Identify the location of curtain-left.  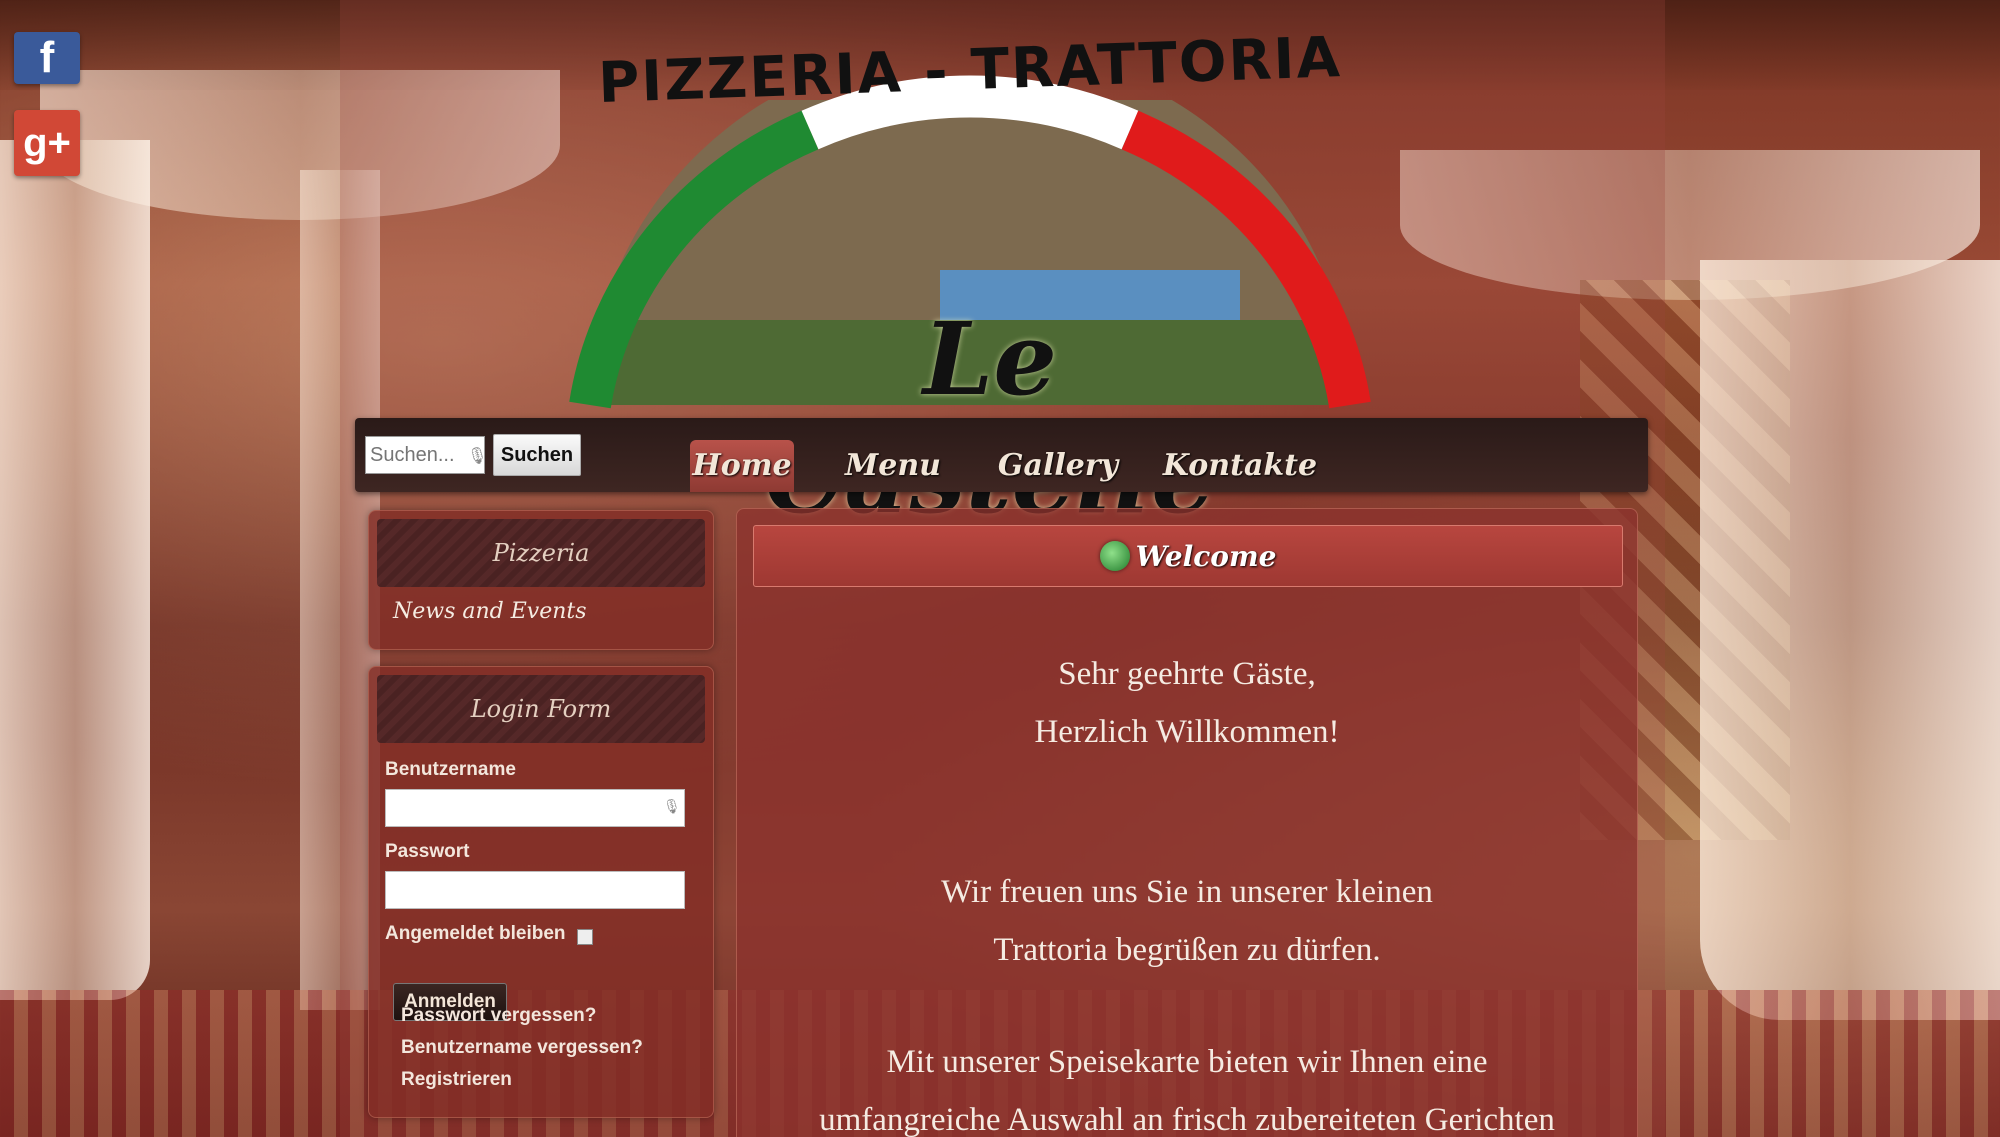
(75, 570).